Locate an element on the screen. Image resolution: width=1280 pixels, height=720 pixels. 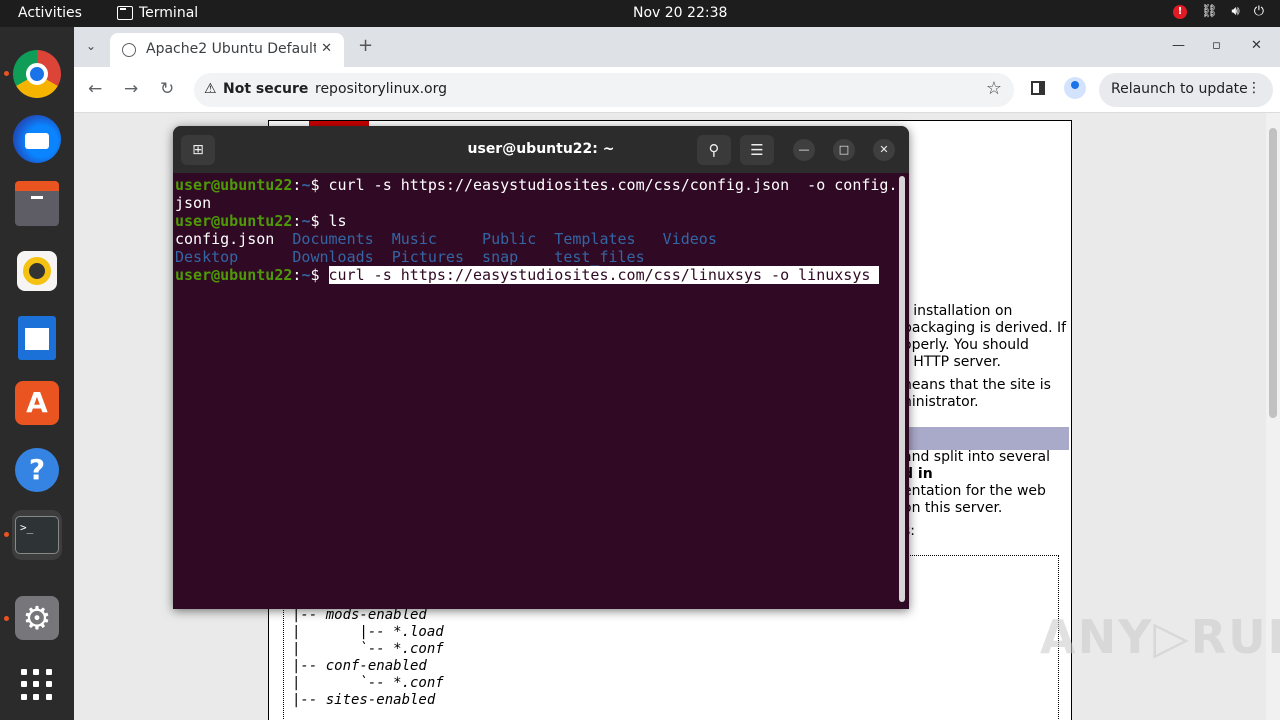
page-paragraph: entation for the web on this server. is located at coordinates (974, 499).